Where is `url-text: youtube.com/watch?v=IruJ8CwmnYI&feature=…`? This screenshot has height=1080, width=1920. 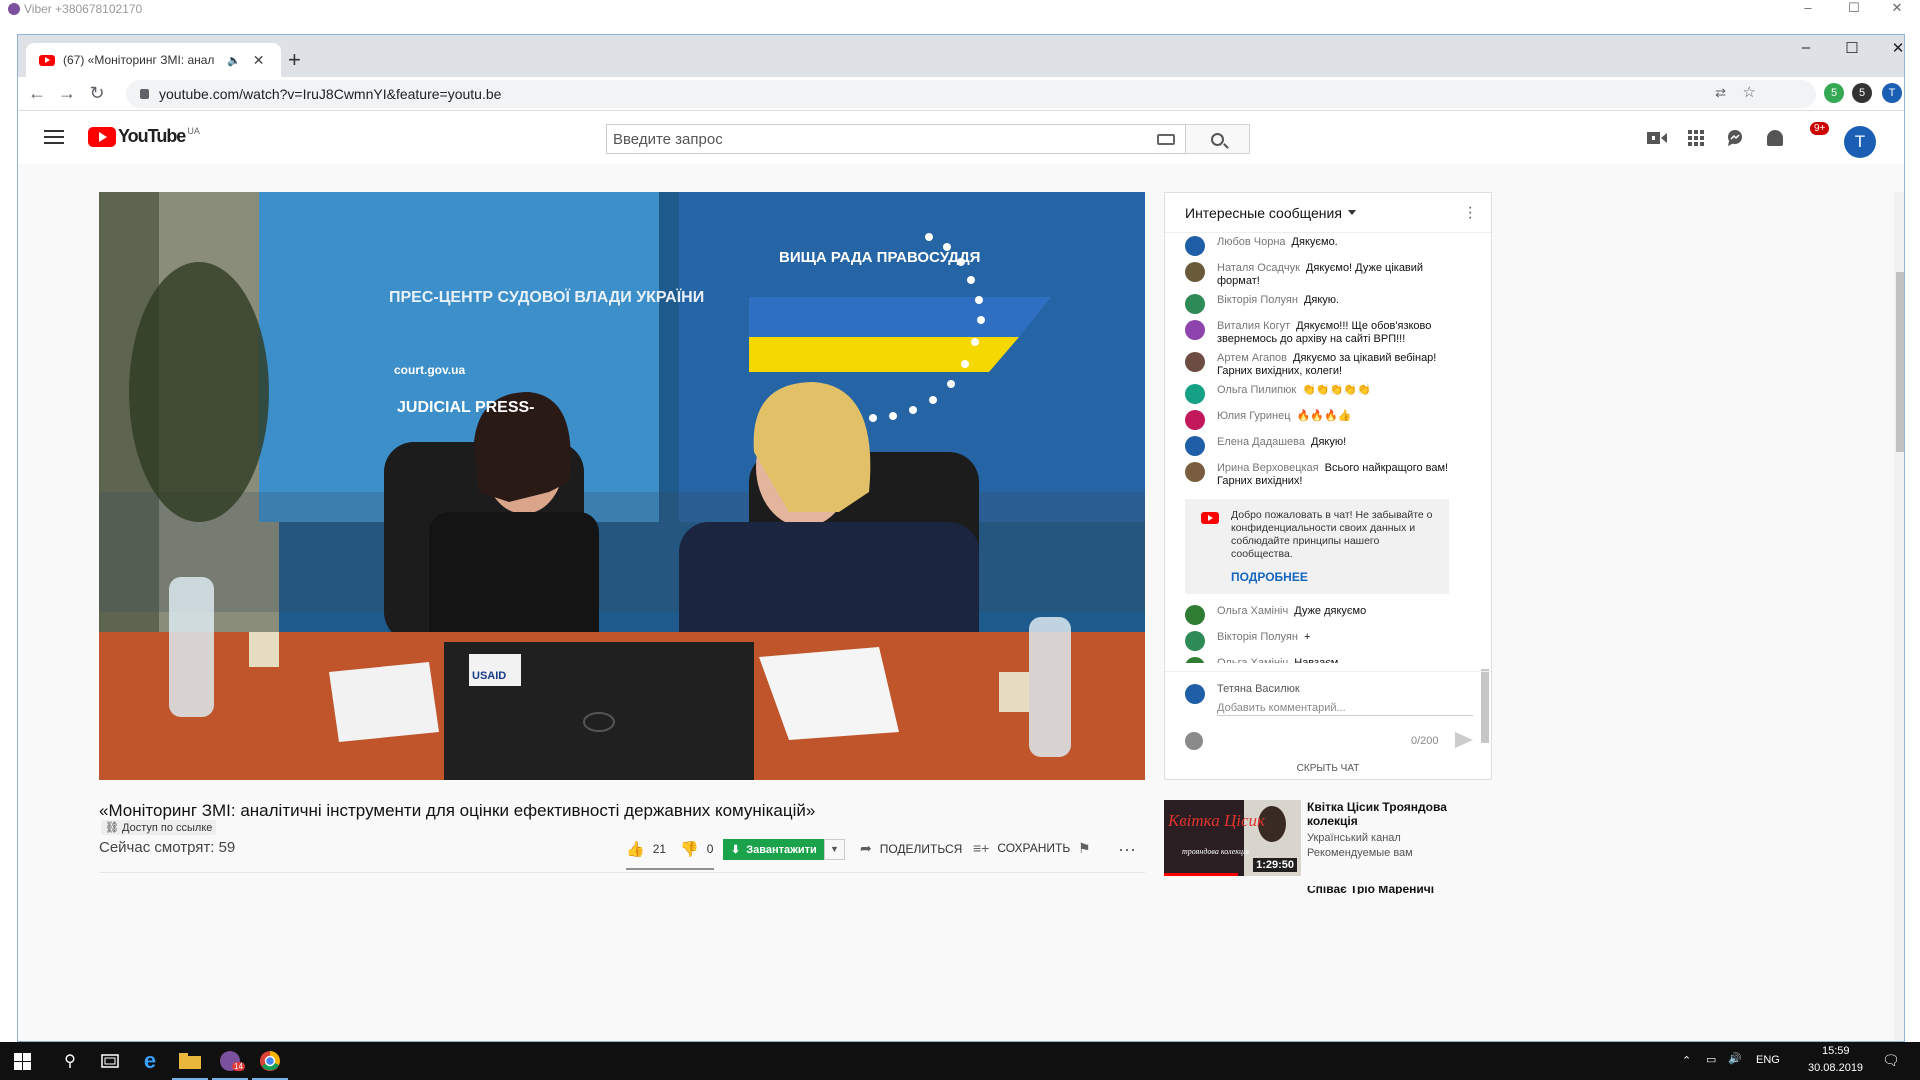 url-text: youtube.com/watch?v=IruJ8CwmnYI&feature=… is located at coordinates (330, 94).